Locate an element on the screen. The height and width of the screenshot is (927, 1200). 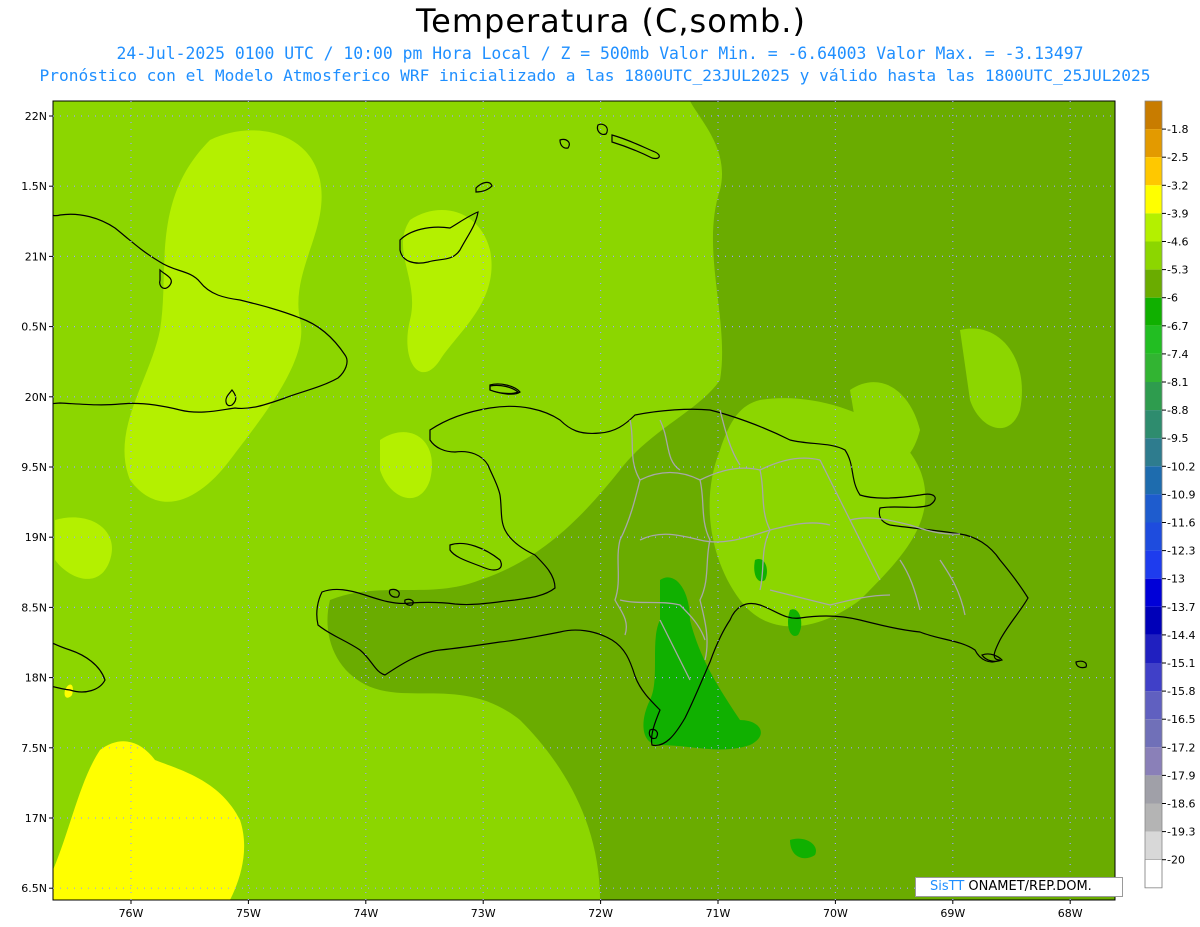
lat-label: 0.5N is located at coordinates (34, 327).